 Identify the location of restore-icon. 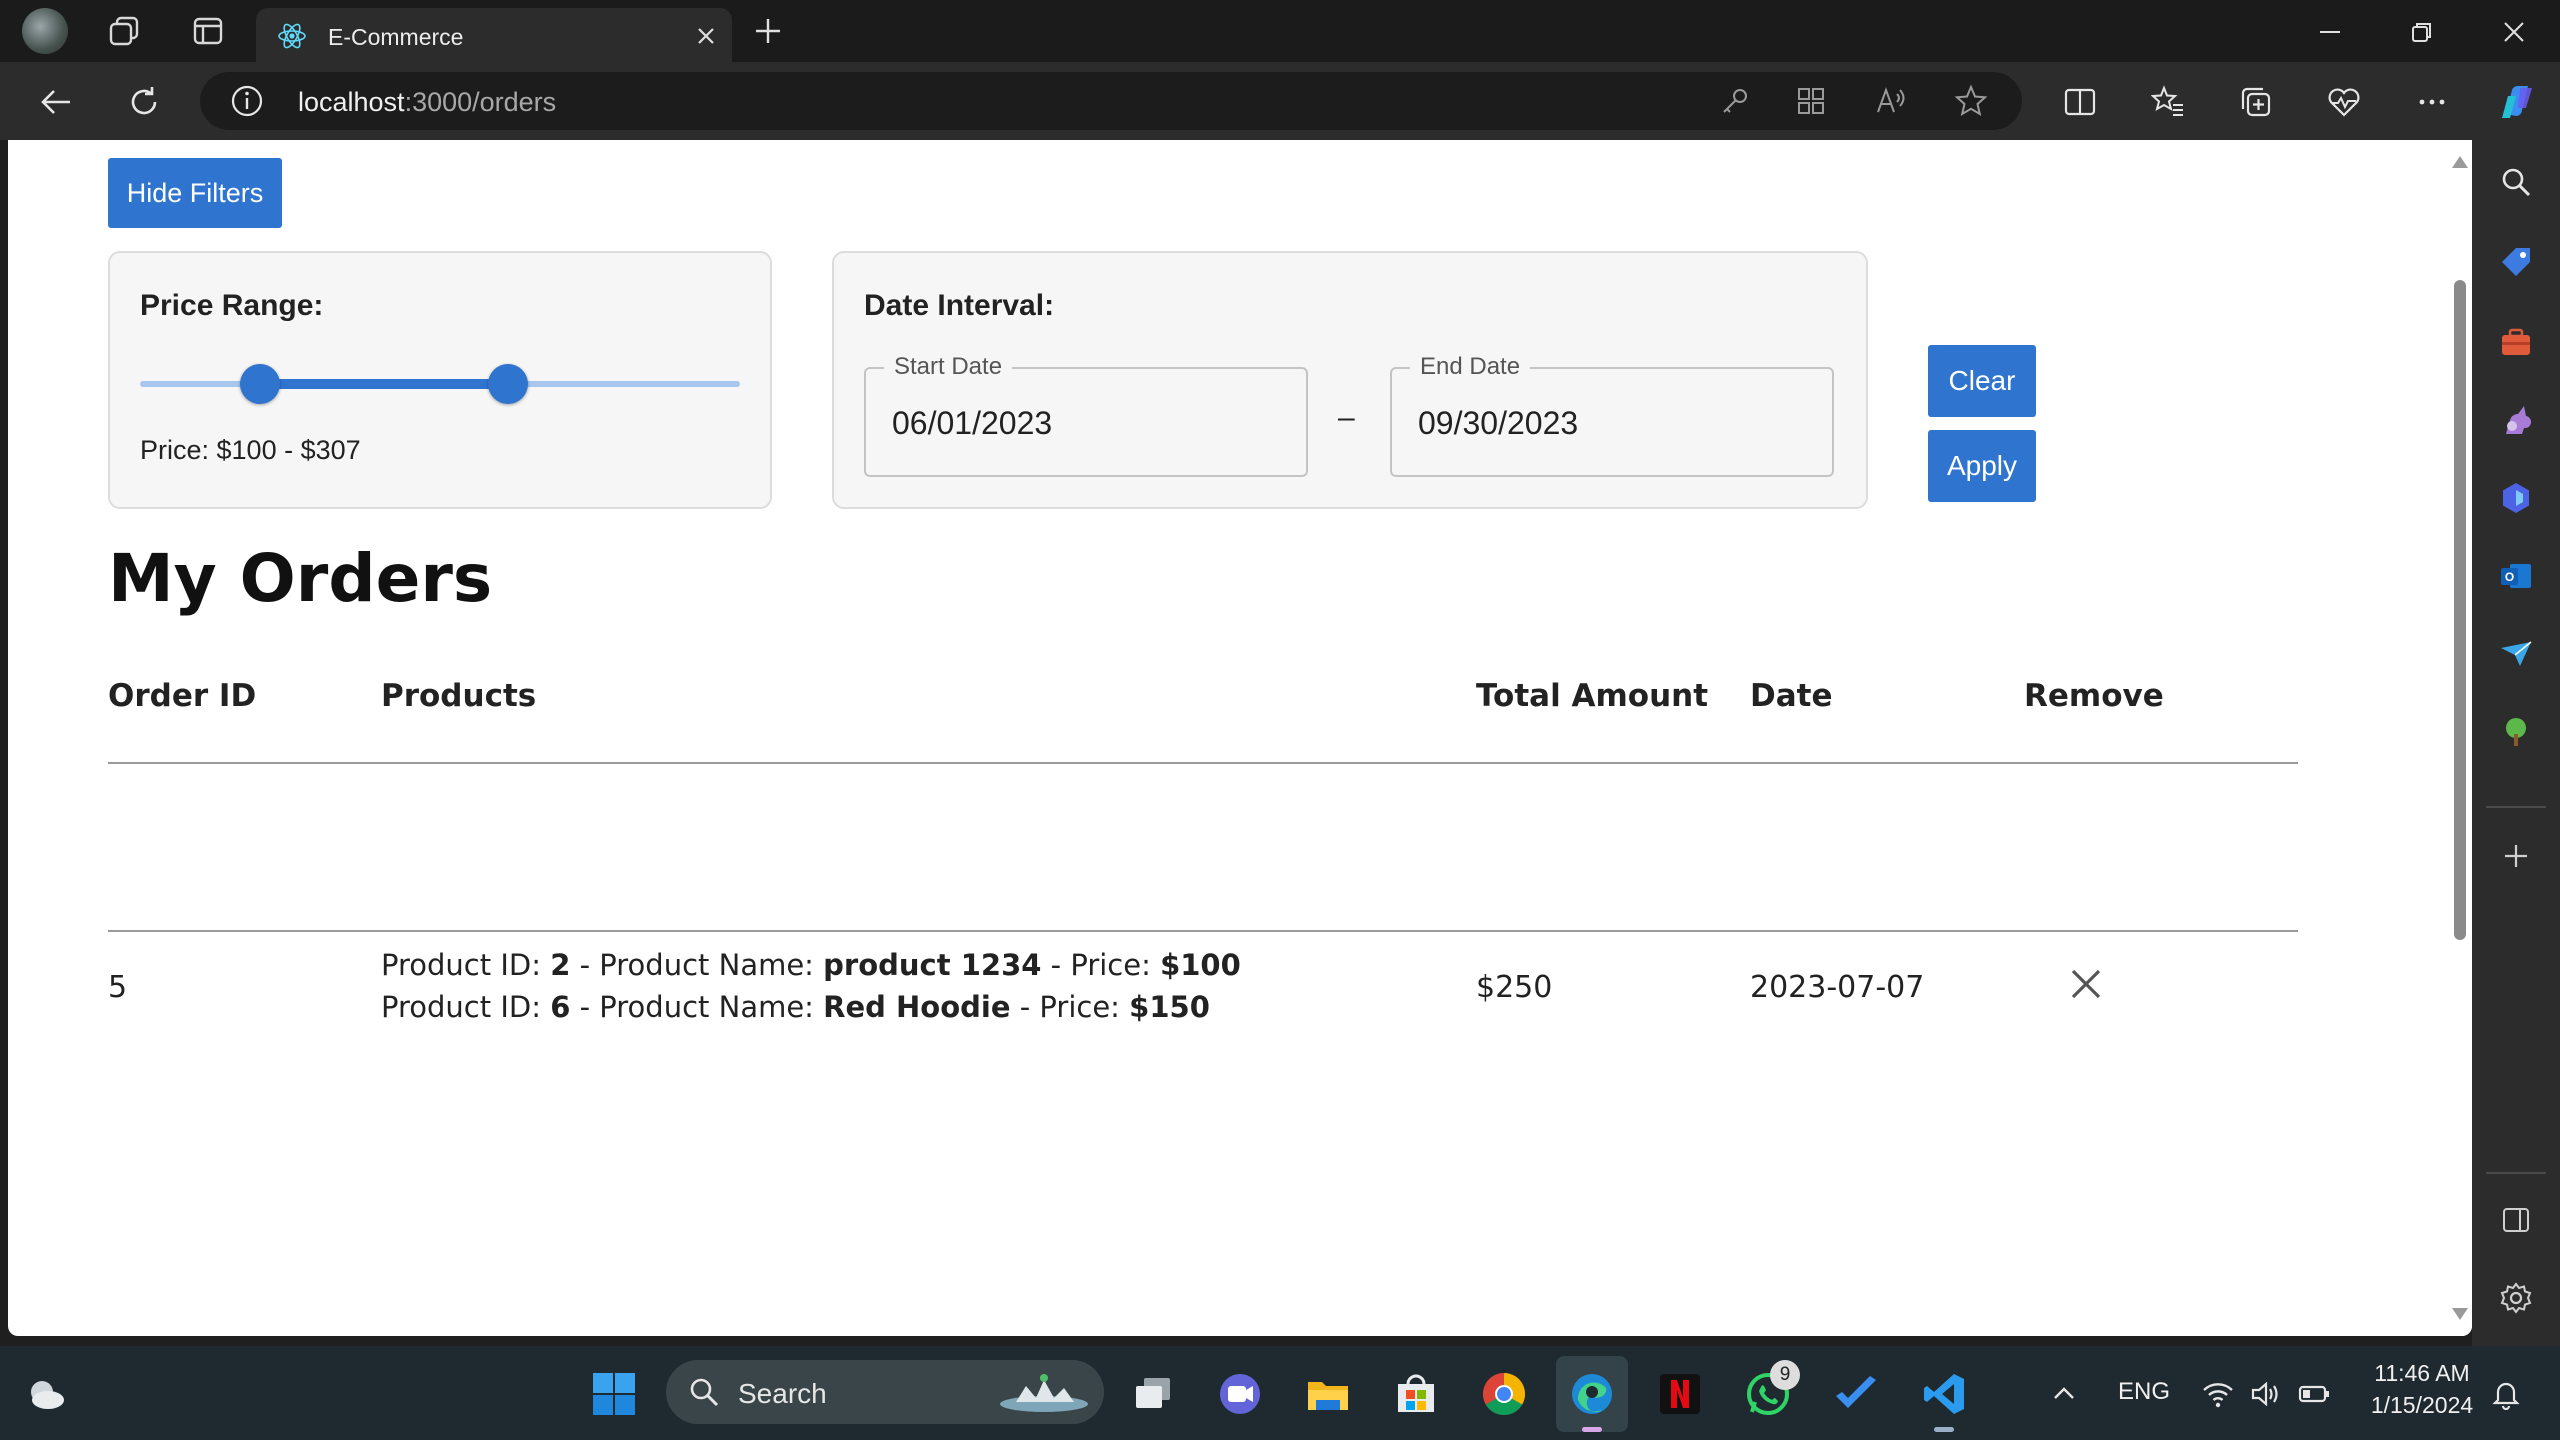
(2422, 32).